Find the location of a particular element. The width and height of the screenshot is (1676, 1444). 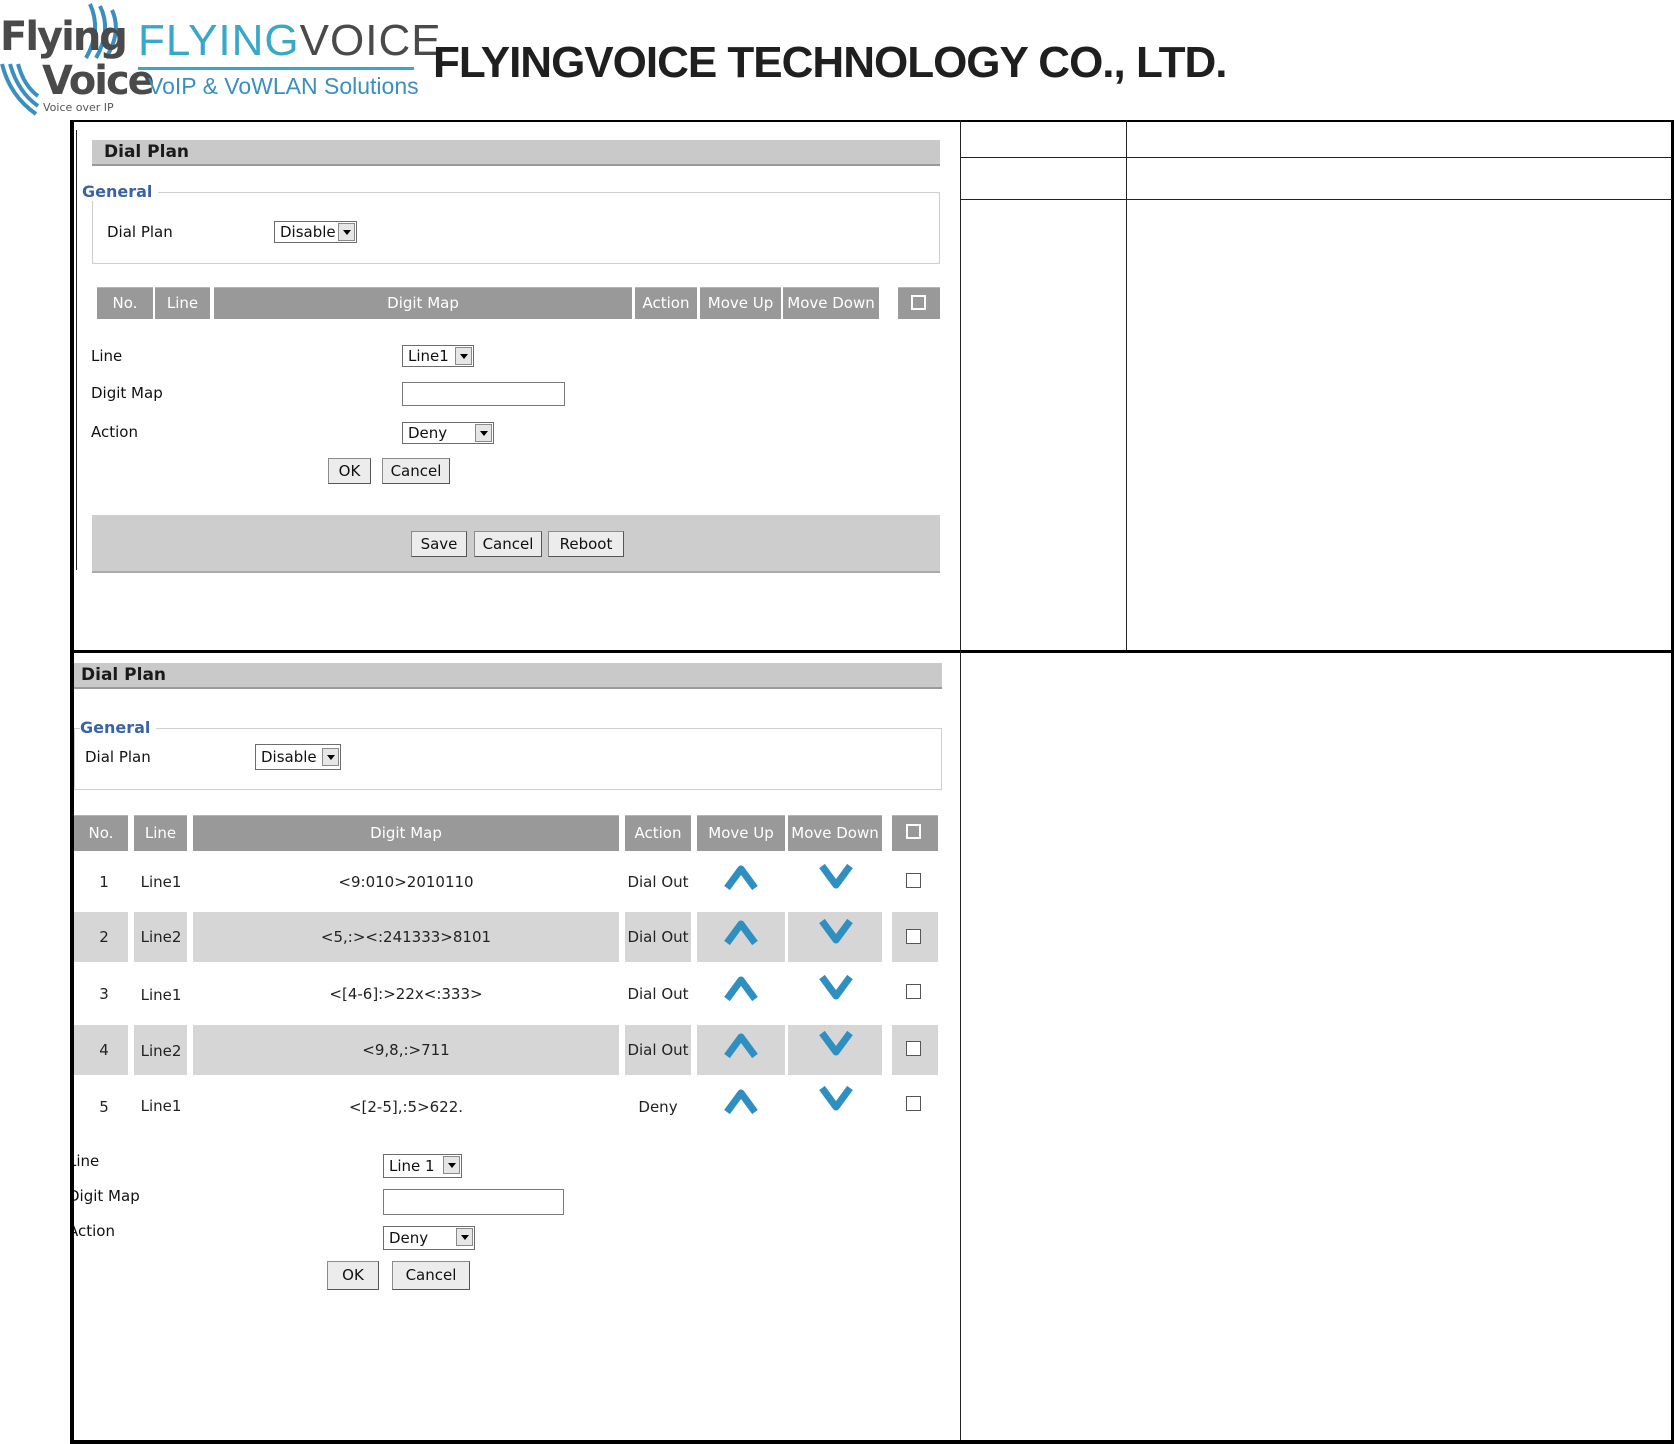

wave-icon is located at coordinates (20, 89).